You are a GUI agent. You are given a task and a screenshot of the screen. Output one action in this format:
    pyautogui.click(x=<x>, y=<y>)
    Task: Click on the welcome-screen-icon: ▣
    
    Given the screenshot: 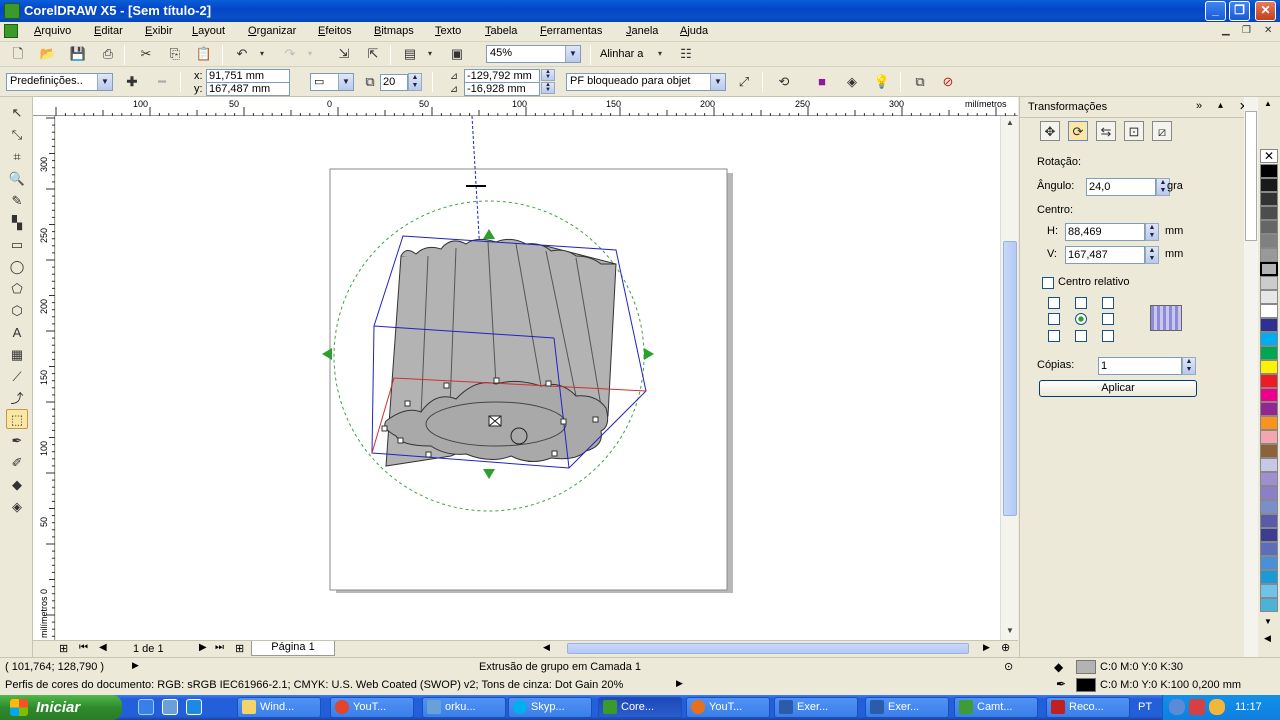 What is the action you would take?
    pyautogui.click(x=457, y=54)
    